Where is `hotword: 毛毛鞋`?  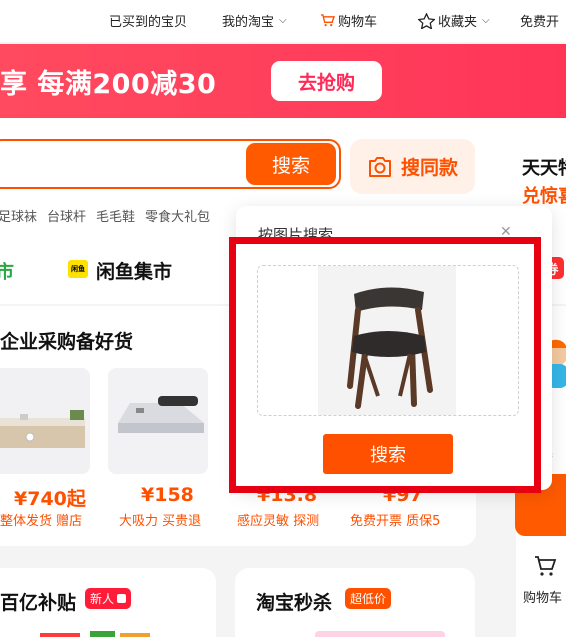
hotword: 毛毛鞋 is located at coordinates (115, 215).